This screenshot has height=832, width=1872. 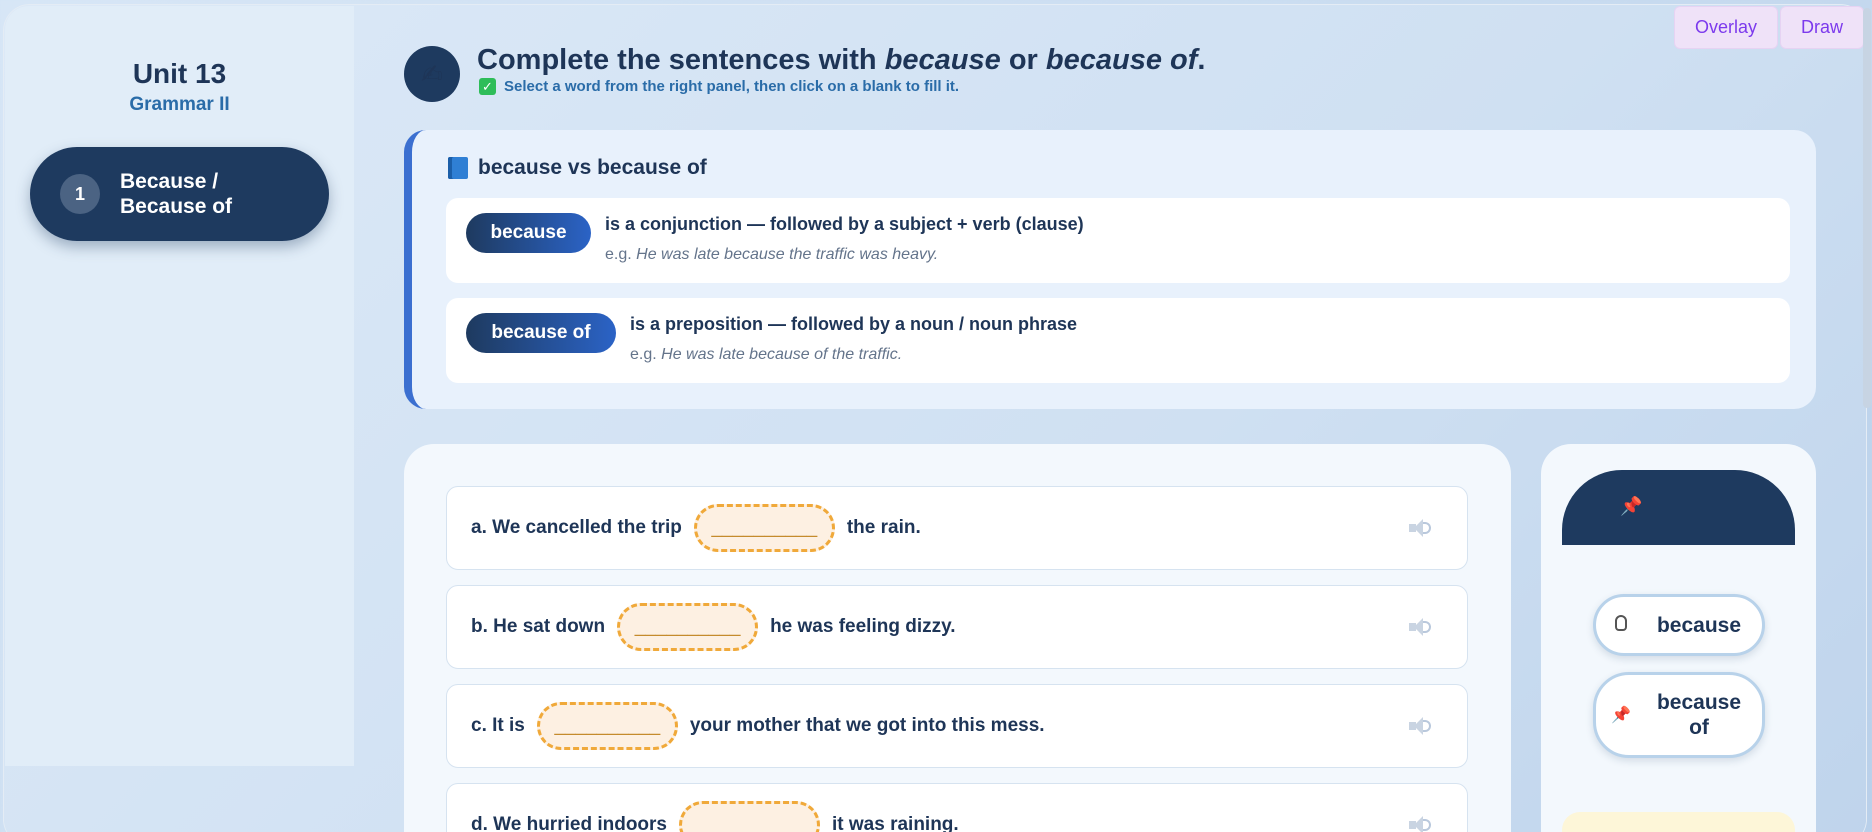 I want to click on word-bank-header: 📌, so click(x=1678, y=507).